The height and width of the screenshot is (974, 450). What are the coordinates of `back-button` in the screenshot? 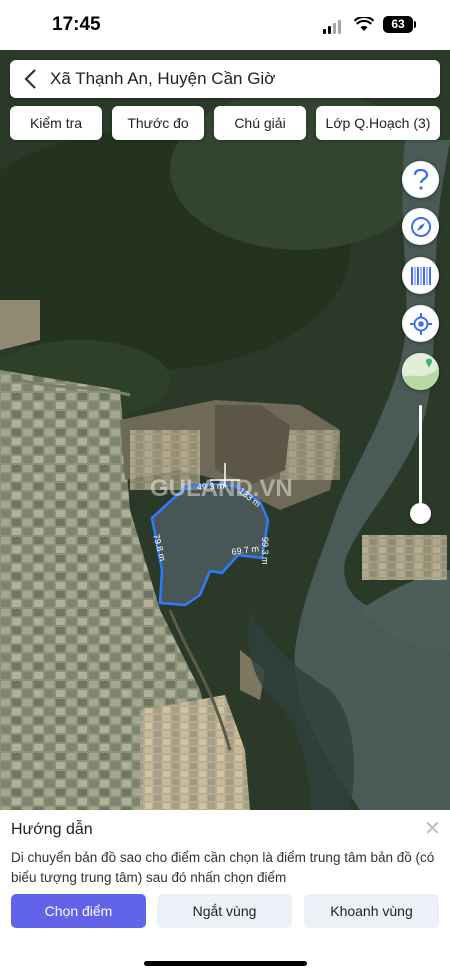 It's located at (30, 79).